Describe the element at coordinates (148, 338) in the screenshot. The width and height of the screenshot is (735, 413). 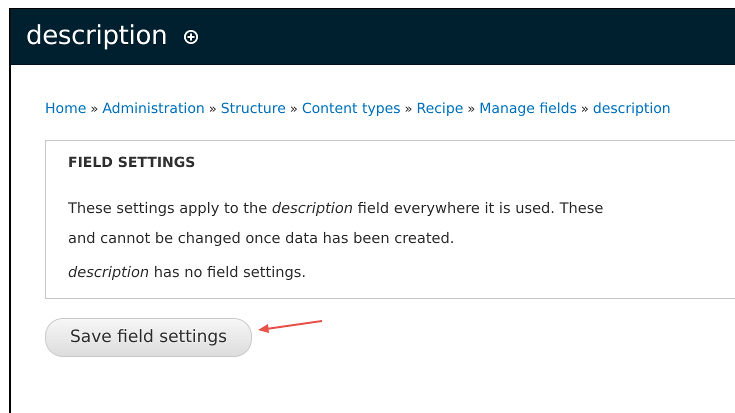
I see `save-button: Save field settings` at that location.